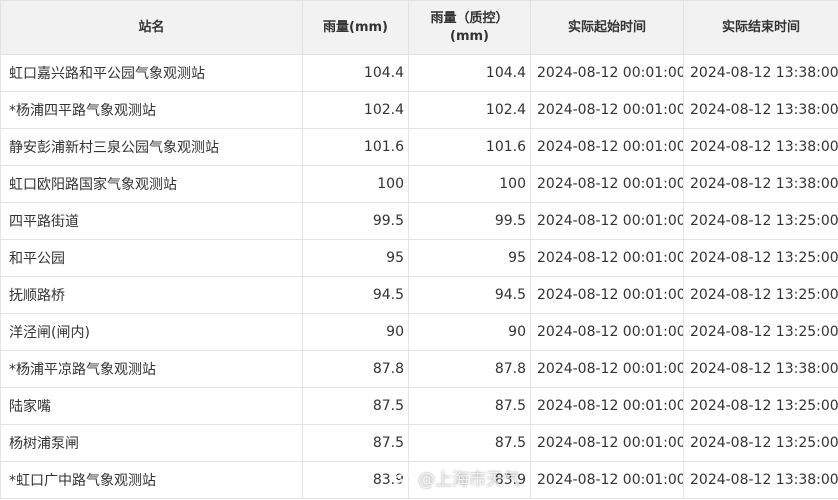 This screenshot has width=838, height=500. I want to click on cell-rainfall-qc: 101.6, so click(469, 147).